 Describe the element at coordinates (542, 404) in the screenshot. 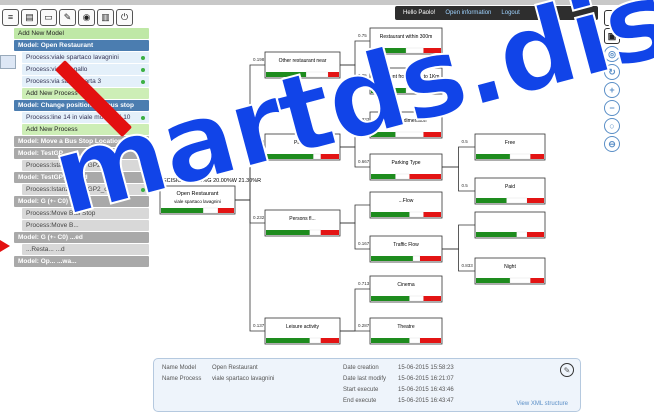

I see `view-xml-link: View XML structure` at that location.